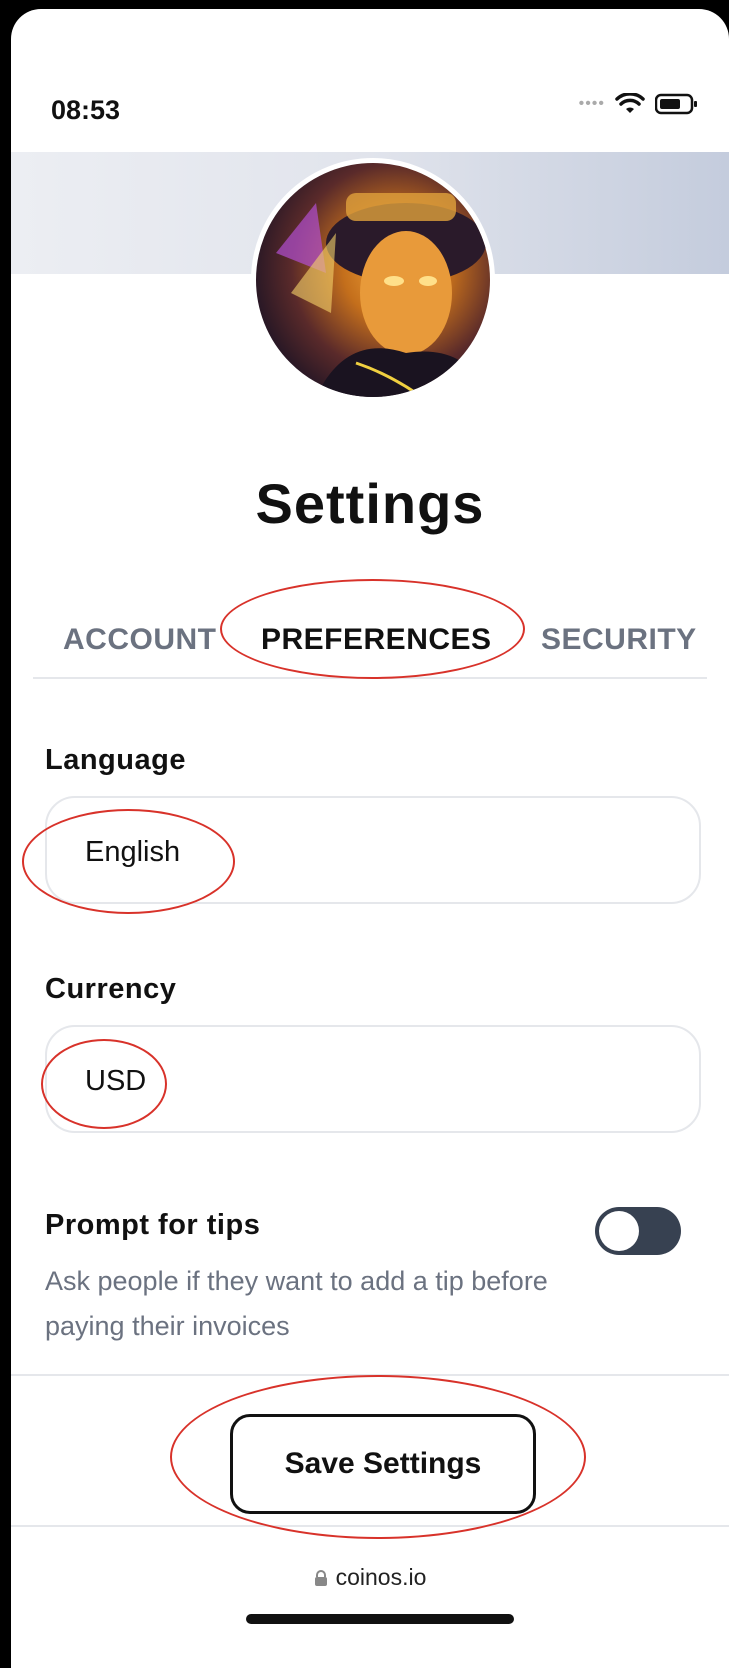 The image size is (729, 1668). What do you see at coordinates (370, 1526) in the screenshot?
I see `browser-divider` at bounding box center [370, 1526].